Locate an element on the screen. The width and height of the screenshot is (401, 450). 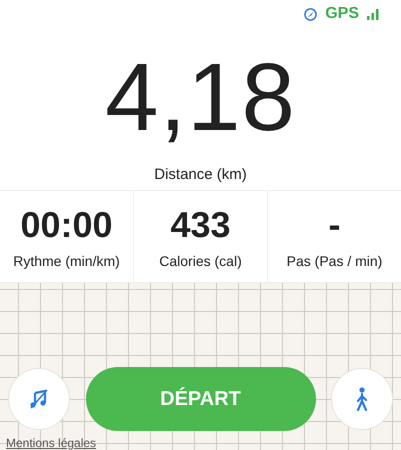
legal-link: Mentions légales is located at coordinates (48, 443).